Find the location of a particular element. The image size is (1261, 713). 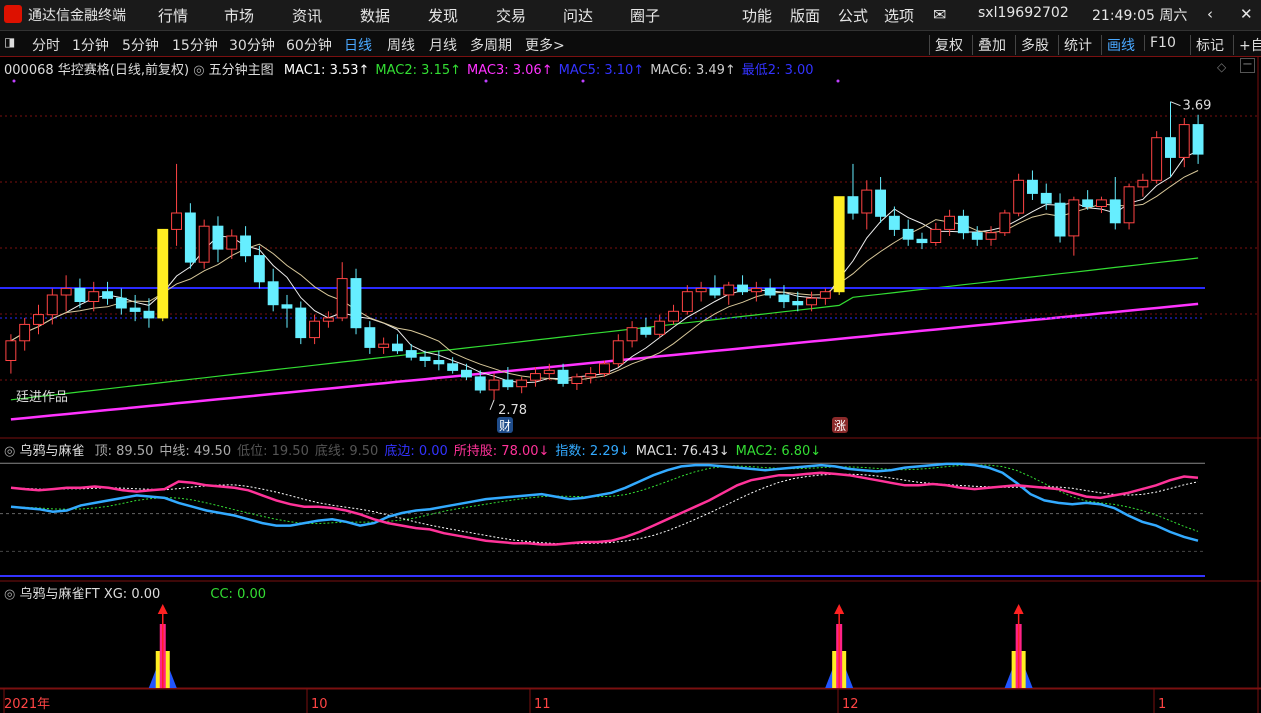

date-label-3: 12 is located at coordinates (850, 704).